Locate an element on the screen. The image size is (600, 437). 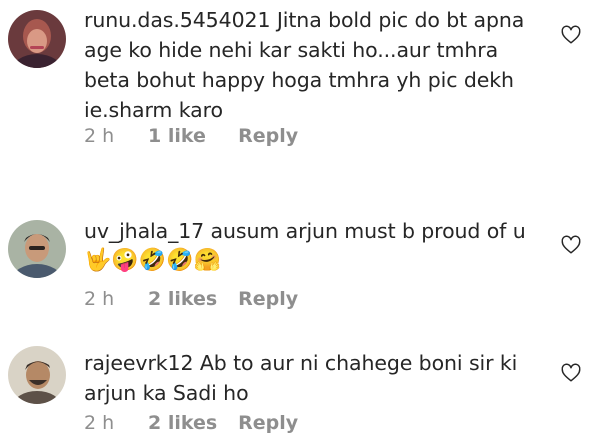
comment-username: rajeevrk12 is located at coordinates (139, 363).